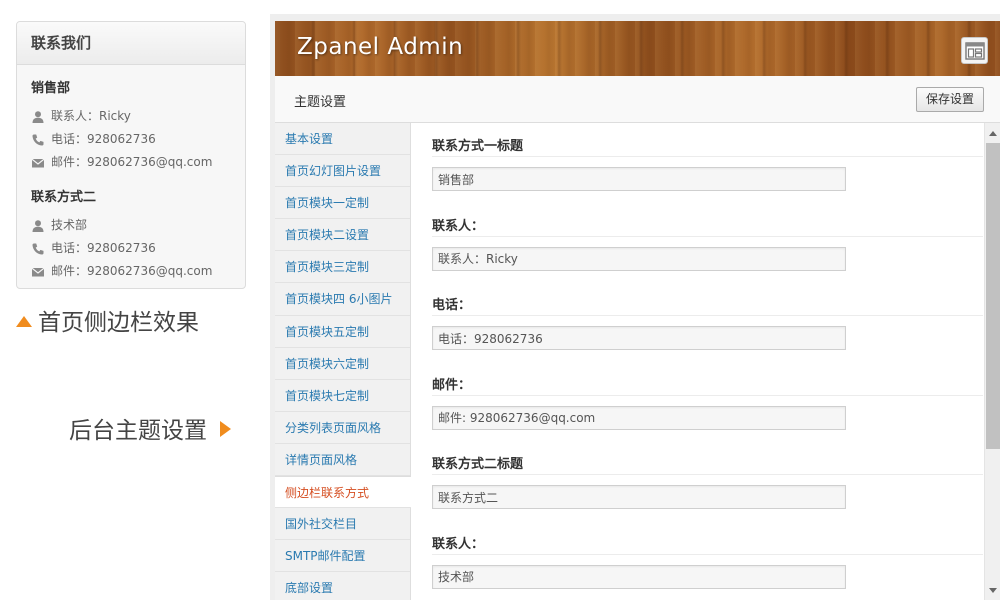 The height and width of the screenshot is (600, 1000). Describe the element at coordinates (118, 323) in the screenshot. I see `caption-sidebar-effect-text: 首页侧边栏效果` at that location.